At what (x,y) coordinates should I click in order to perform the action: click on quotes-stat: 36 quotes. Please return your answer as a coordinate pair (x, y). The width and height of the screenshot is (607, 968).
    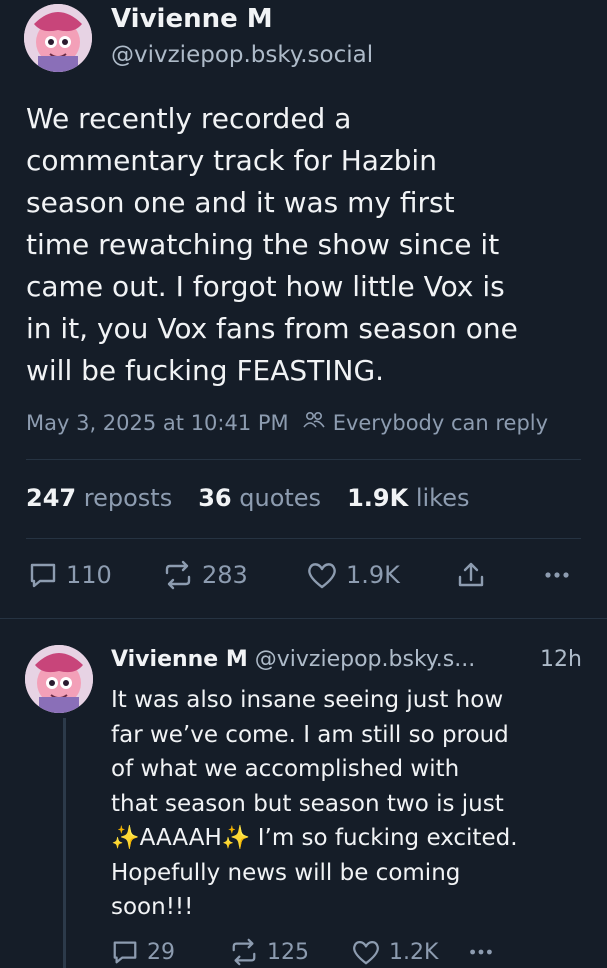
    Looking at the image, I should click on (259, 498).